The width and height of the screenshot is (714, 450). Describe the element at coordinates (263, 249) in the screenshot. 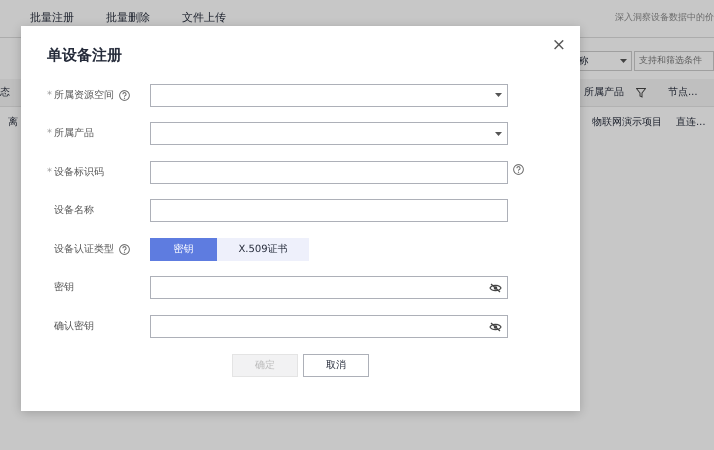

I see `toggle-option: X.509证书` at that location.